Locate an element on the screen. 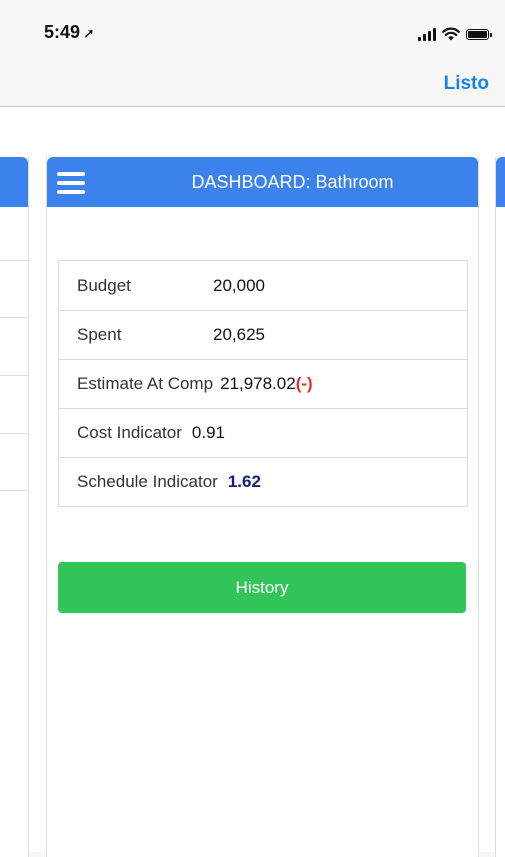 The height and width of the screenshot is (857, 505). cost-indicator-label: Cost Indicator is located at coordinates (129, 432).